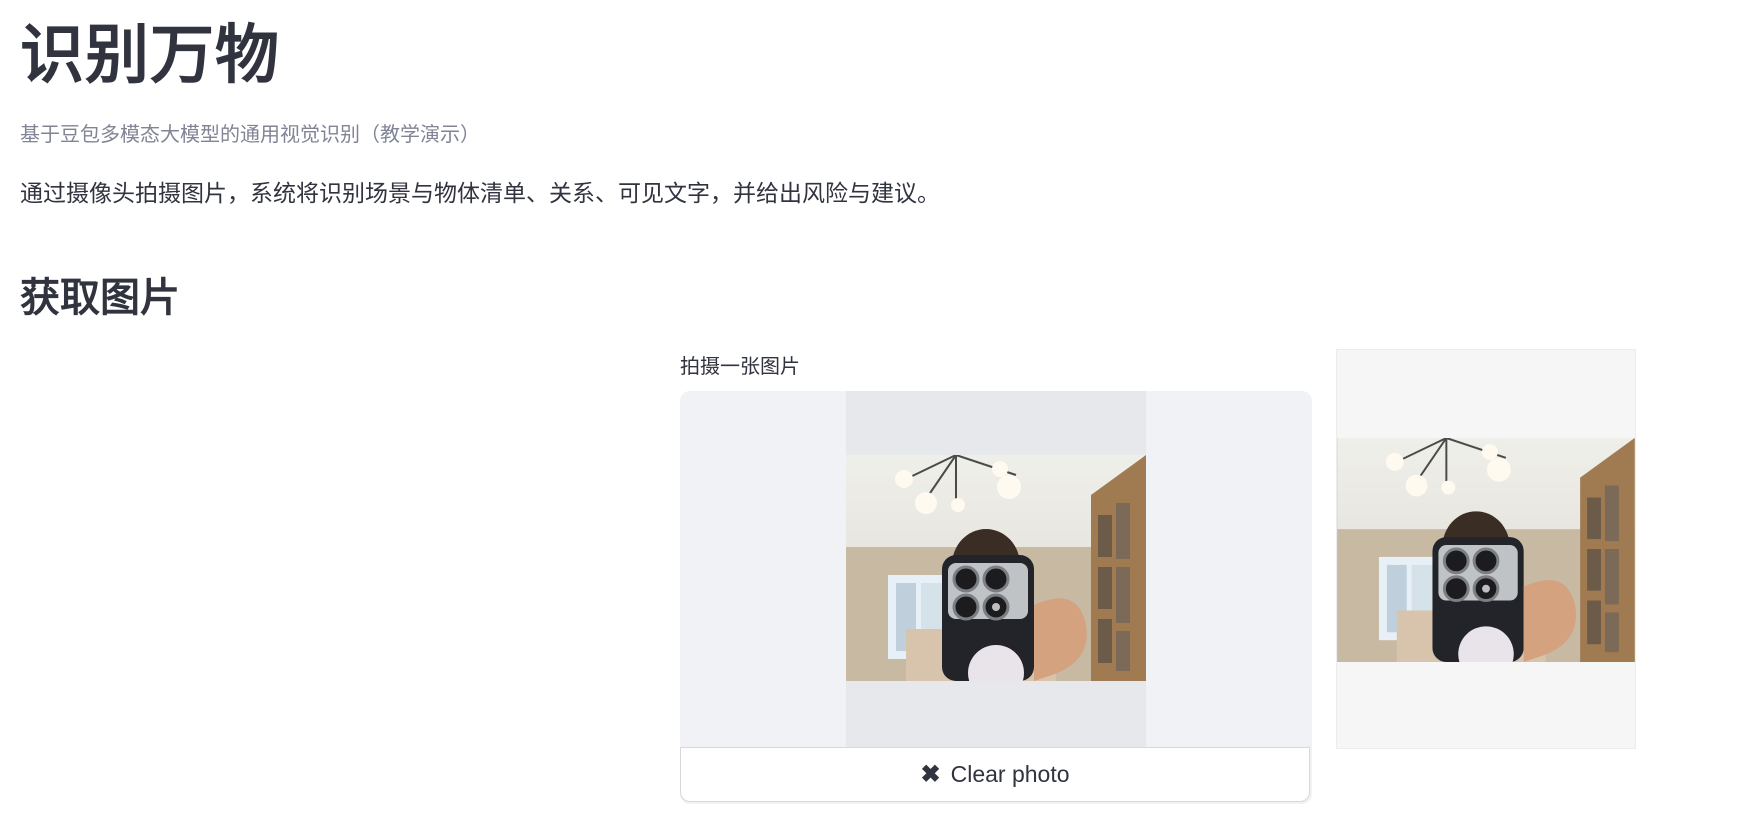  Describe the element at coordinates (1010, 774) in the screenshot. I see `clear-photo-label: Clear photo` at that location.